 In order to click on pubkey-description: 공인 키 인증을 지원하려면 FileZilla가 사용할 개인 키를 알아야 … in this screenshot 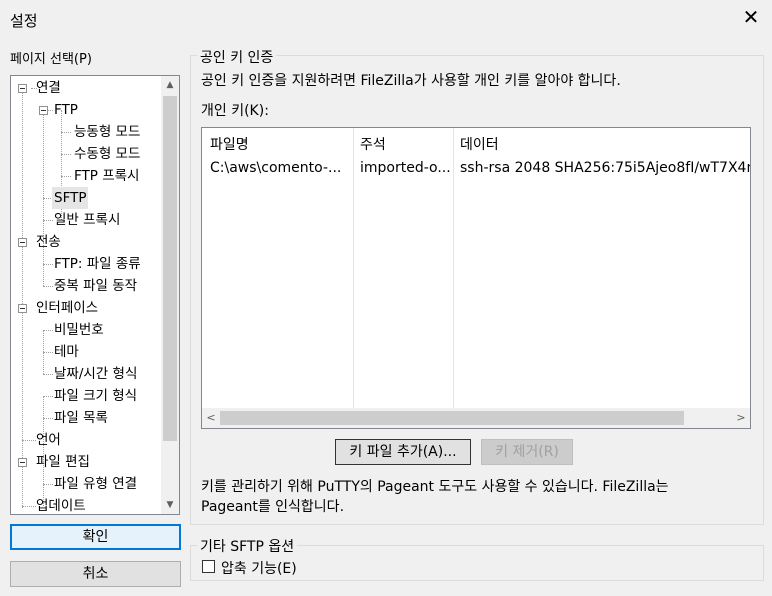, I will do `click(411, 81)`.